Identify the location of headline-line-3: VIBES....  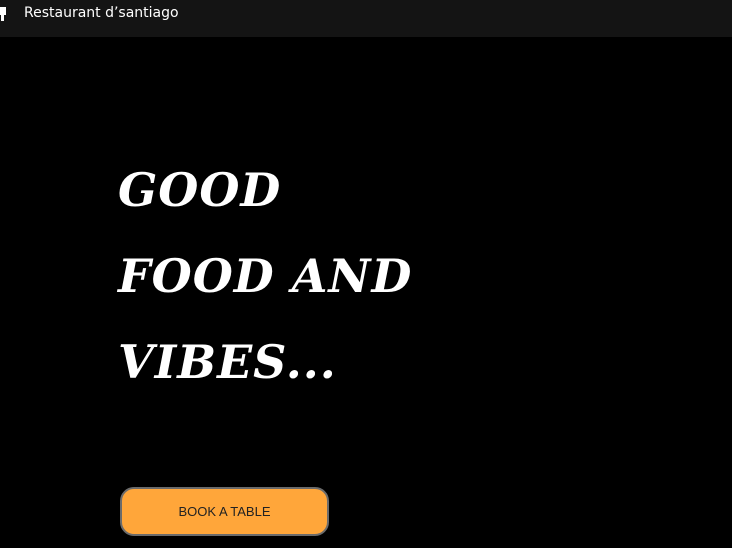
(227, 362).